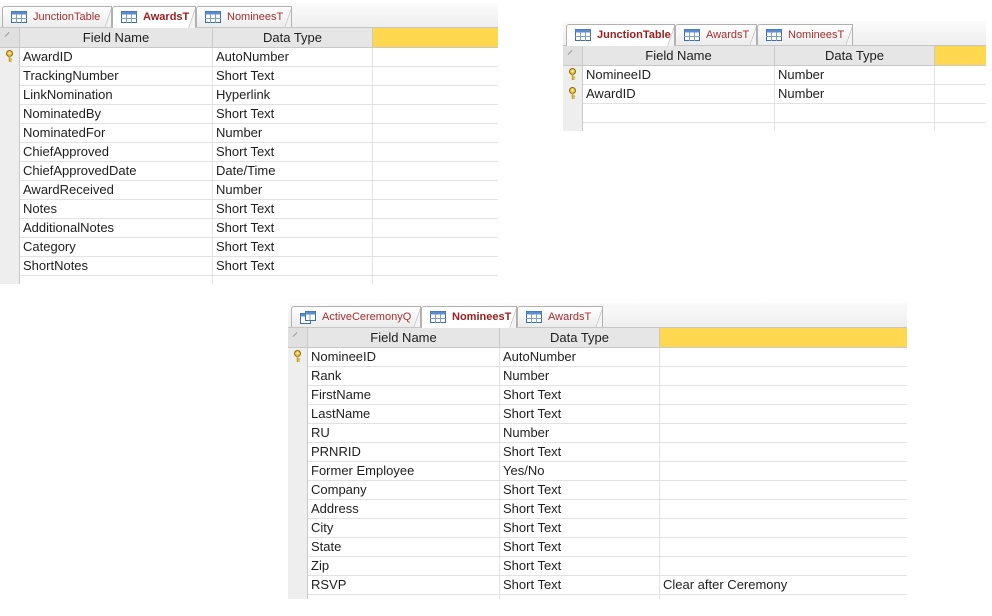 This screenshot has height=616, width=992. Describe the element at coordinates (116, 57) in the screenshot. I see `field-name-cell: AwardID` at that location.